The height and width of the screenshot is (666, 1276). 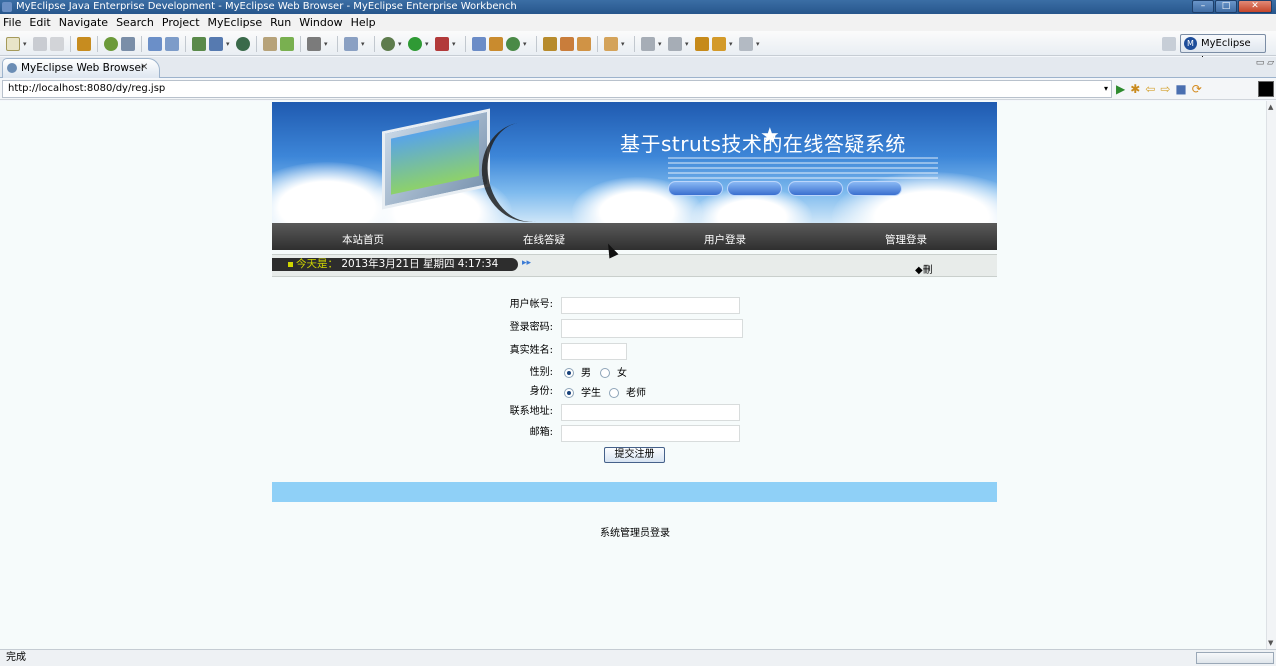 What do you see at coordinates (638, 48) in the screenshot?
I see `main-toolbar: ▾ ▾ ▾ ▾ ▾ ▾ ▾ ▾ ▾ ▾ ▾ ▾ ▾ M MyEclipse` at bounding box center [638, 48].